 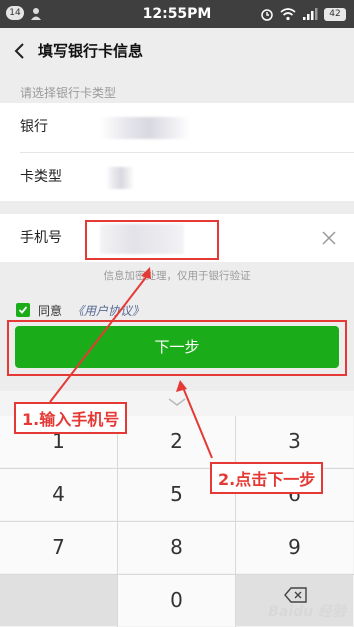 What do you see at coordinates (58, 600) in the screenshot?
I see `key-blank` at bounding box center [58, 600].